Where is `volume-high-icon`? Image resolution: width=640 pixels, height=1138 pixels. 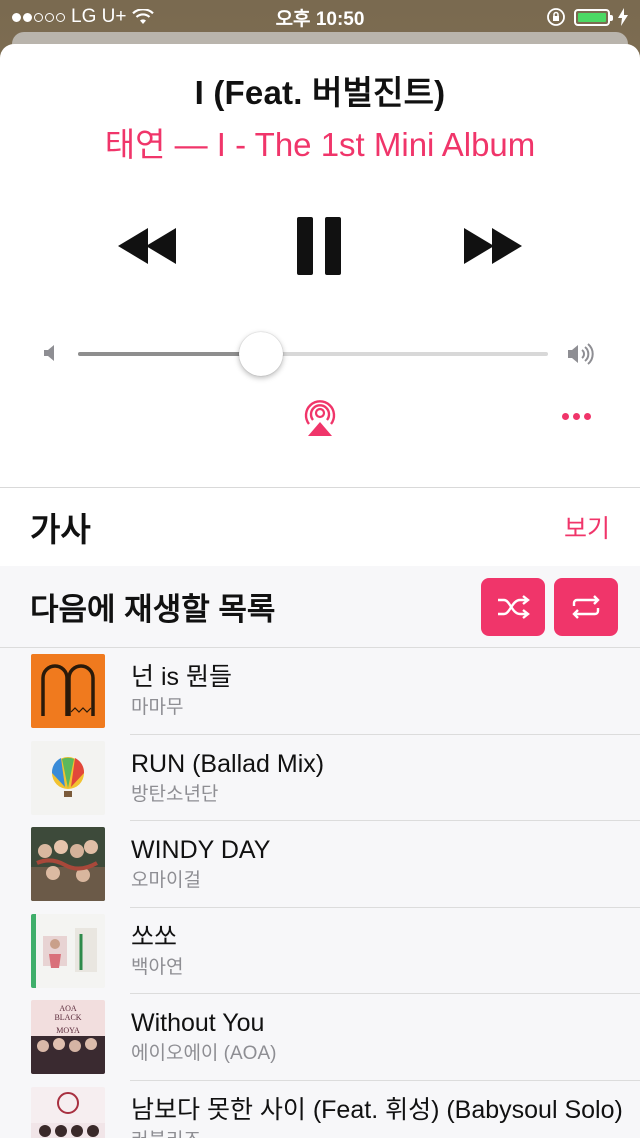 volume-high-icon is located at coordinates (581, 354).